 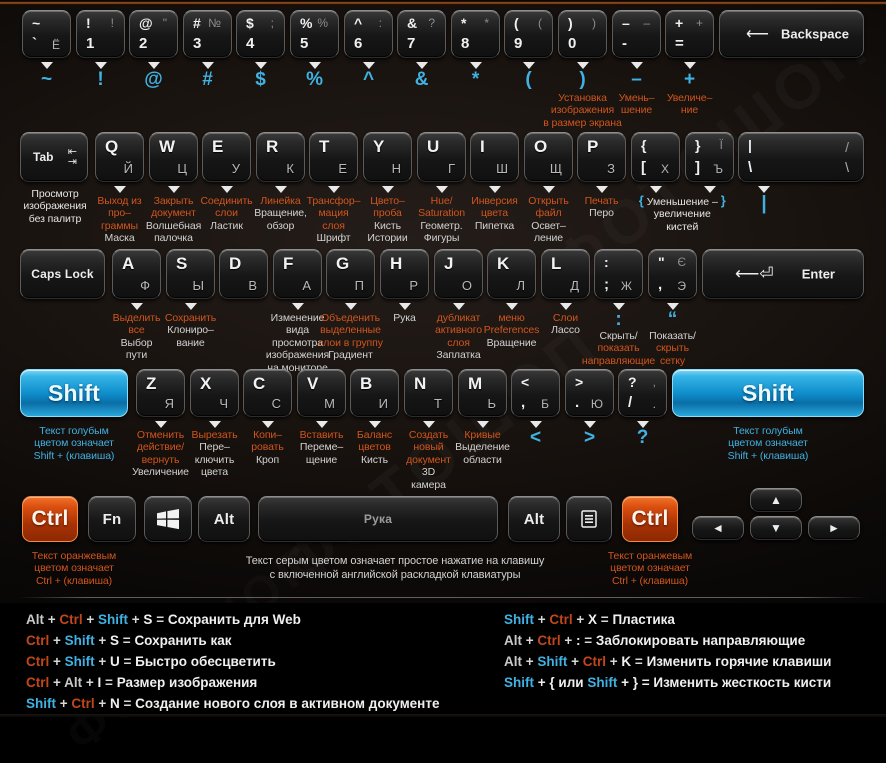 I want to click on key-v: VМ, so click(x=321, y=393).